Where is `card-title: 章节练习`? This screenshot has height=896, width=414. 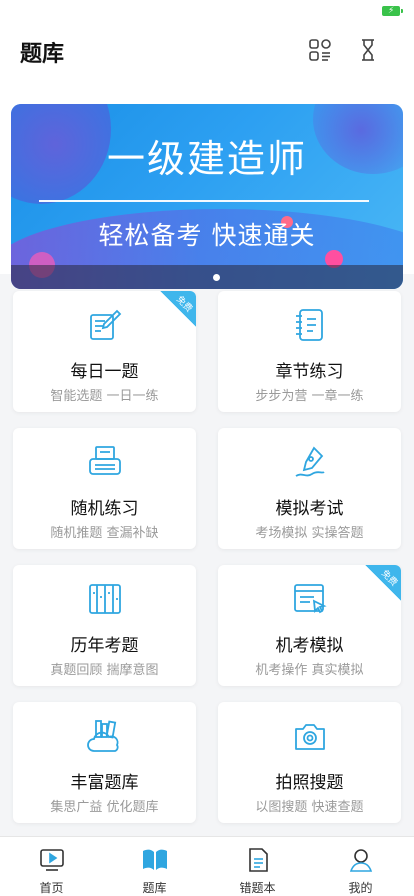
card-title: 章节练习 is located at coordinates (309, 372).